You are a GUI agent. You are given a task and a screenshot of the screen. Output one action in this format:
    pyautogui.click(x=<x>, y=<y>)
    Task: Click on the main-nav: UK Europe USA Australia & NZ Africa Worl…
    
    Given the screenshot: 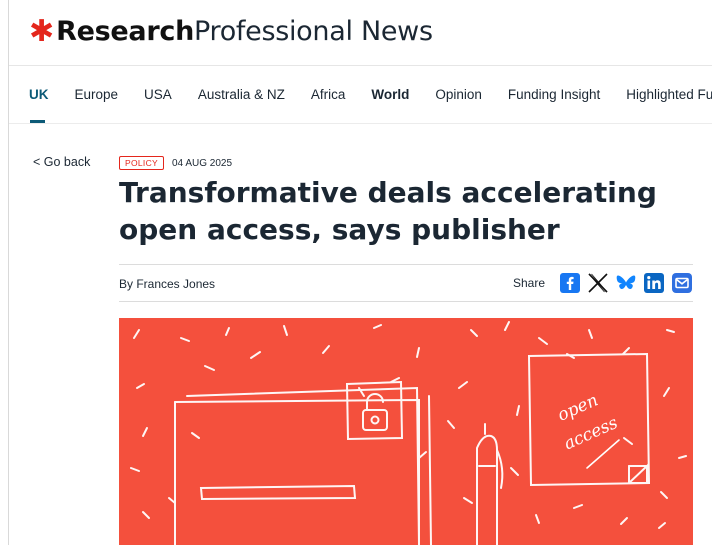 What is the action you would take?
    pyautogui.click(x=360, y=95)
    